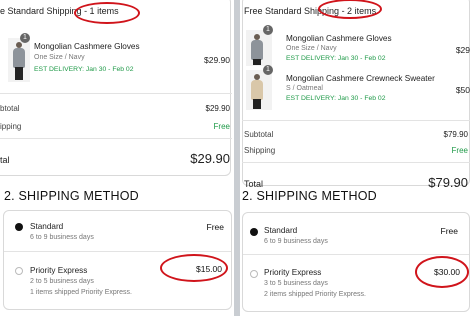  Describe the element at coordinates (315, 294) in the screenshot. I see `shipping-option-note: 2 items shipped Priority Express.` at that location.